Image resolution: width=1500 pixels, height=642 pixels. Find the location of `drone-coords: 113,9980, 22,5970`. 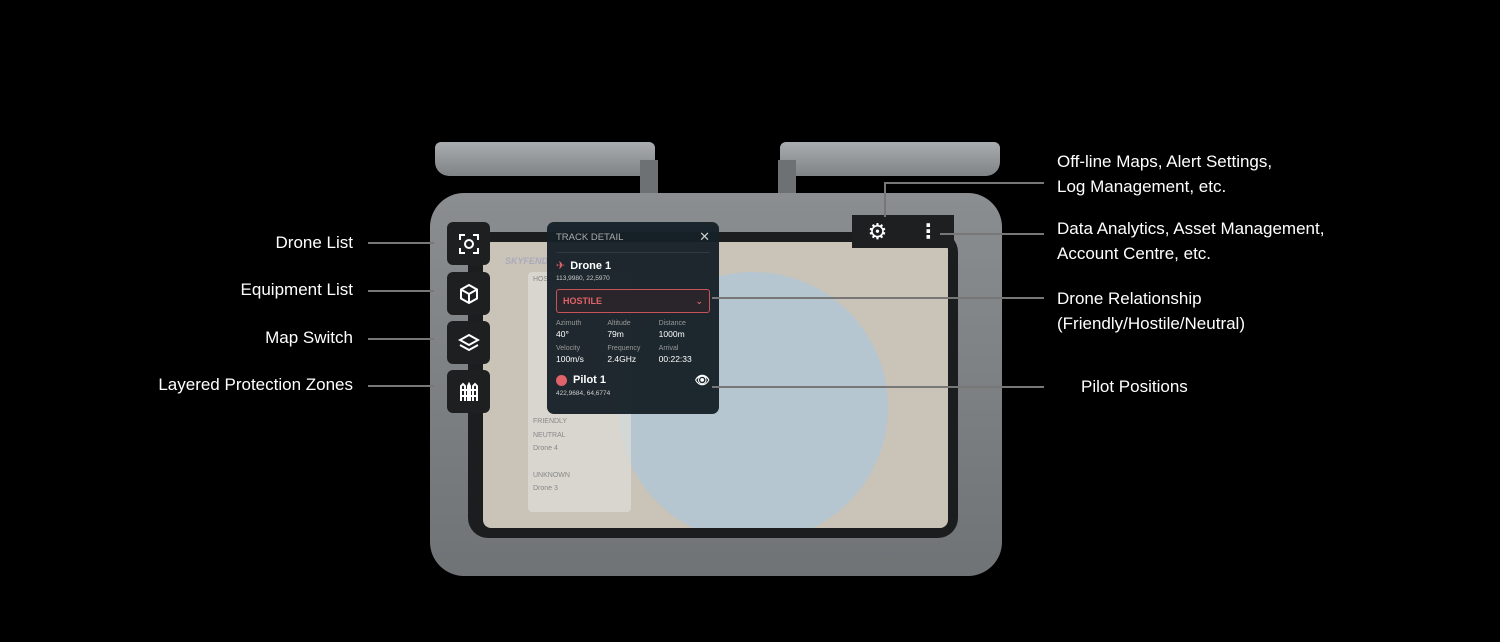

drone-coords: 113,9980, 22,5970 is located at coordinates (583, 278).